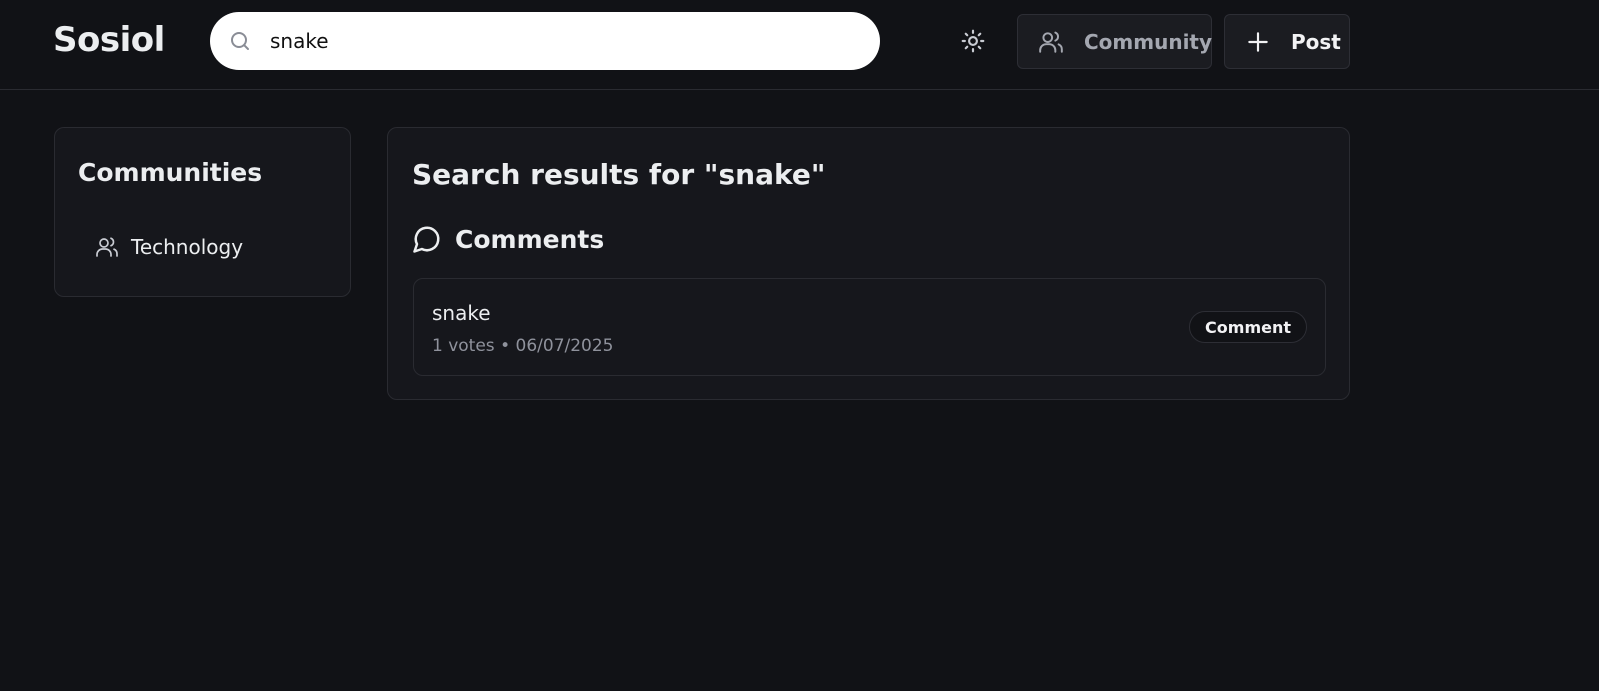 The width and height of the screenshot is (1599, 691). I want to click on search-bar, so click(545, 41).